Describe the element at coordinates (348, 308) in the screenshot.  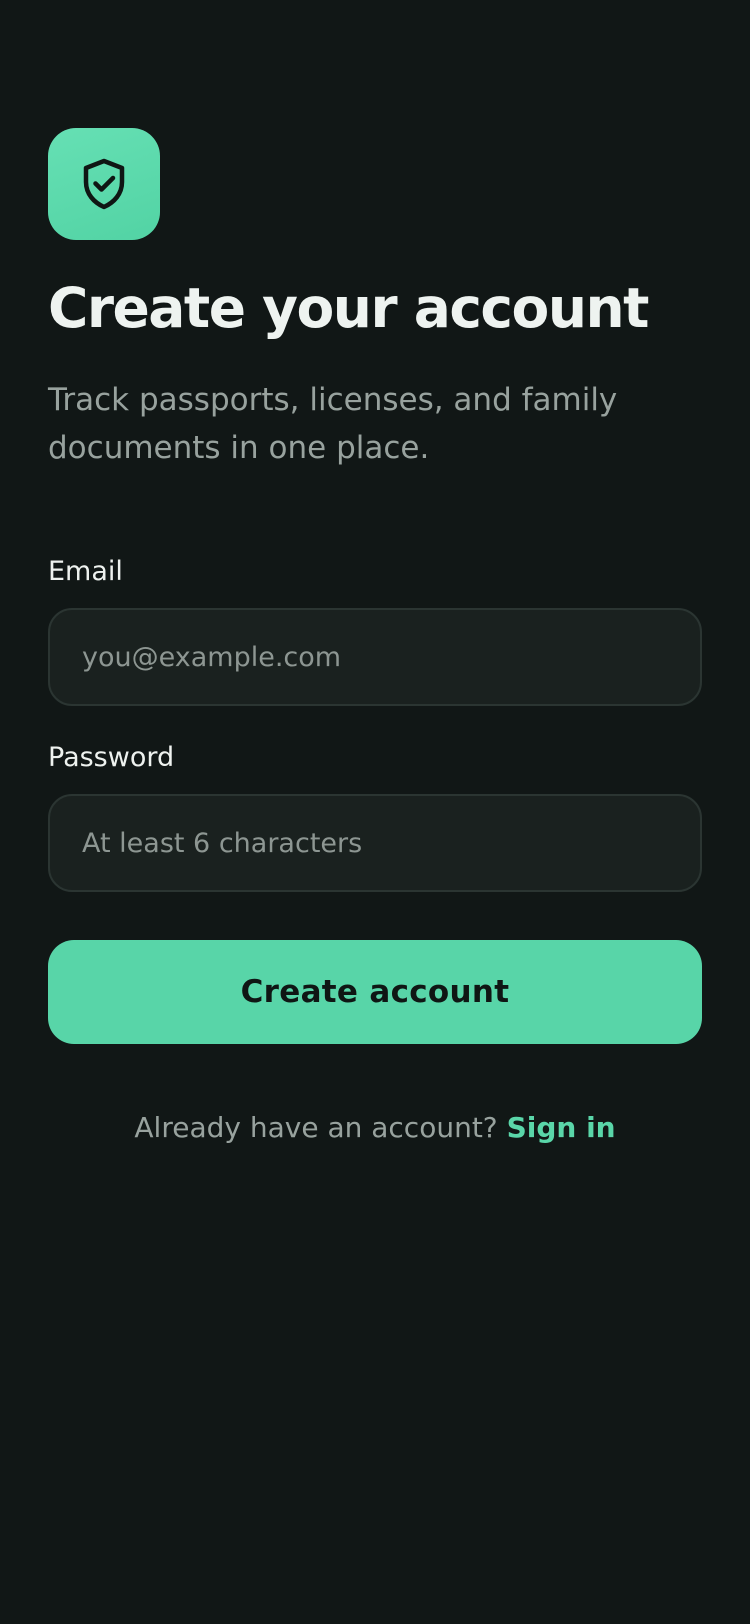
I see `page-title: Create your account` at that location.